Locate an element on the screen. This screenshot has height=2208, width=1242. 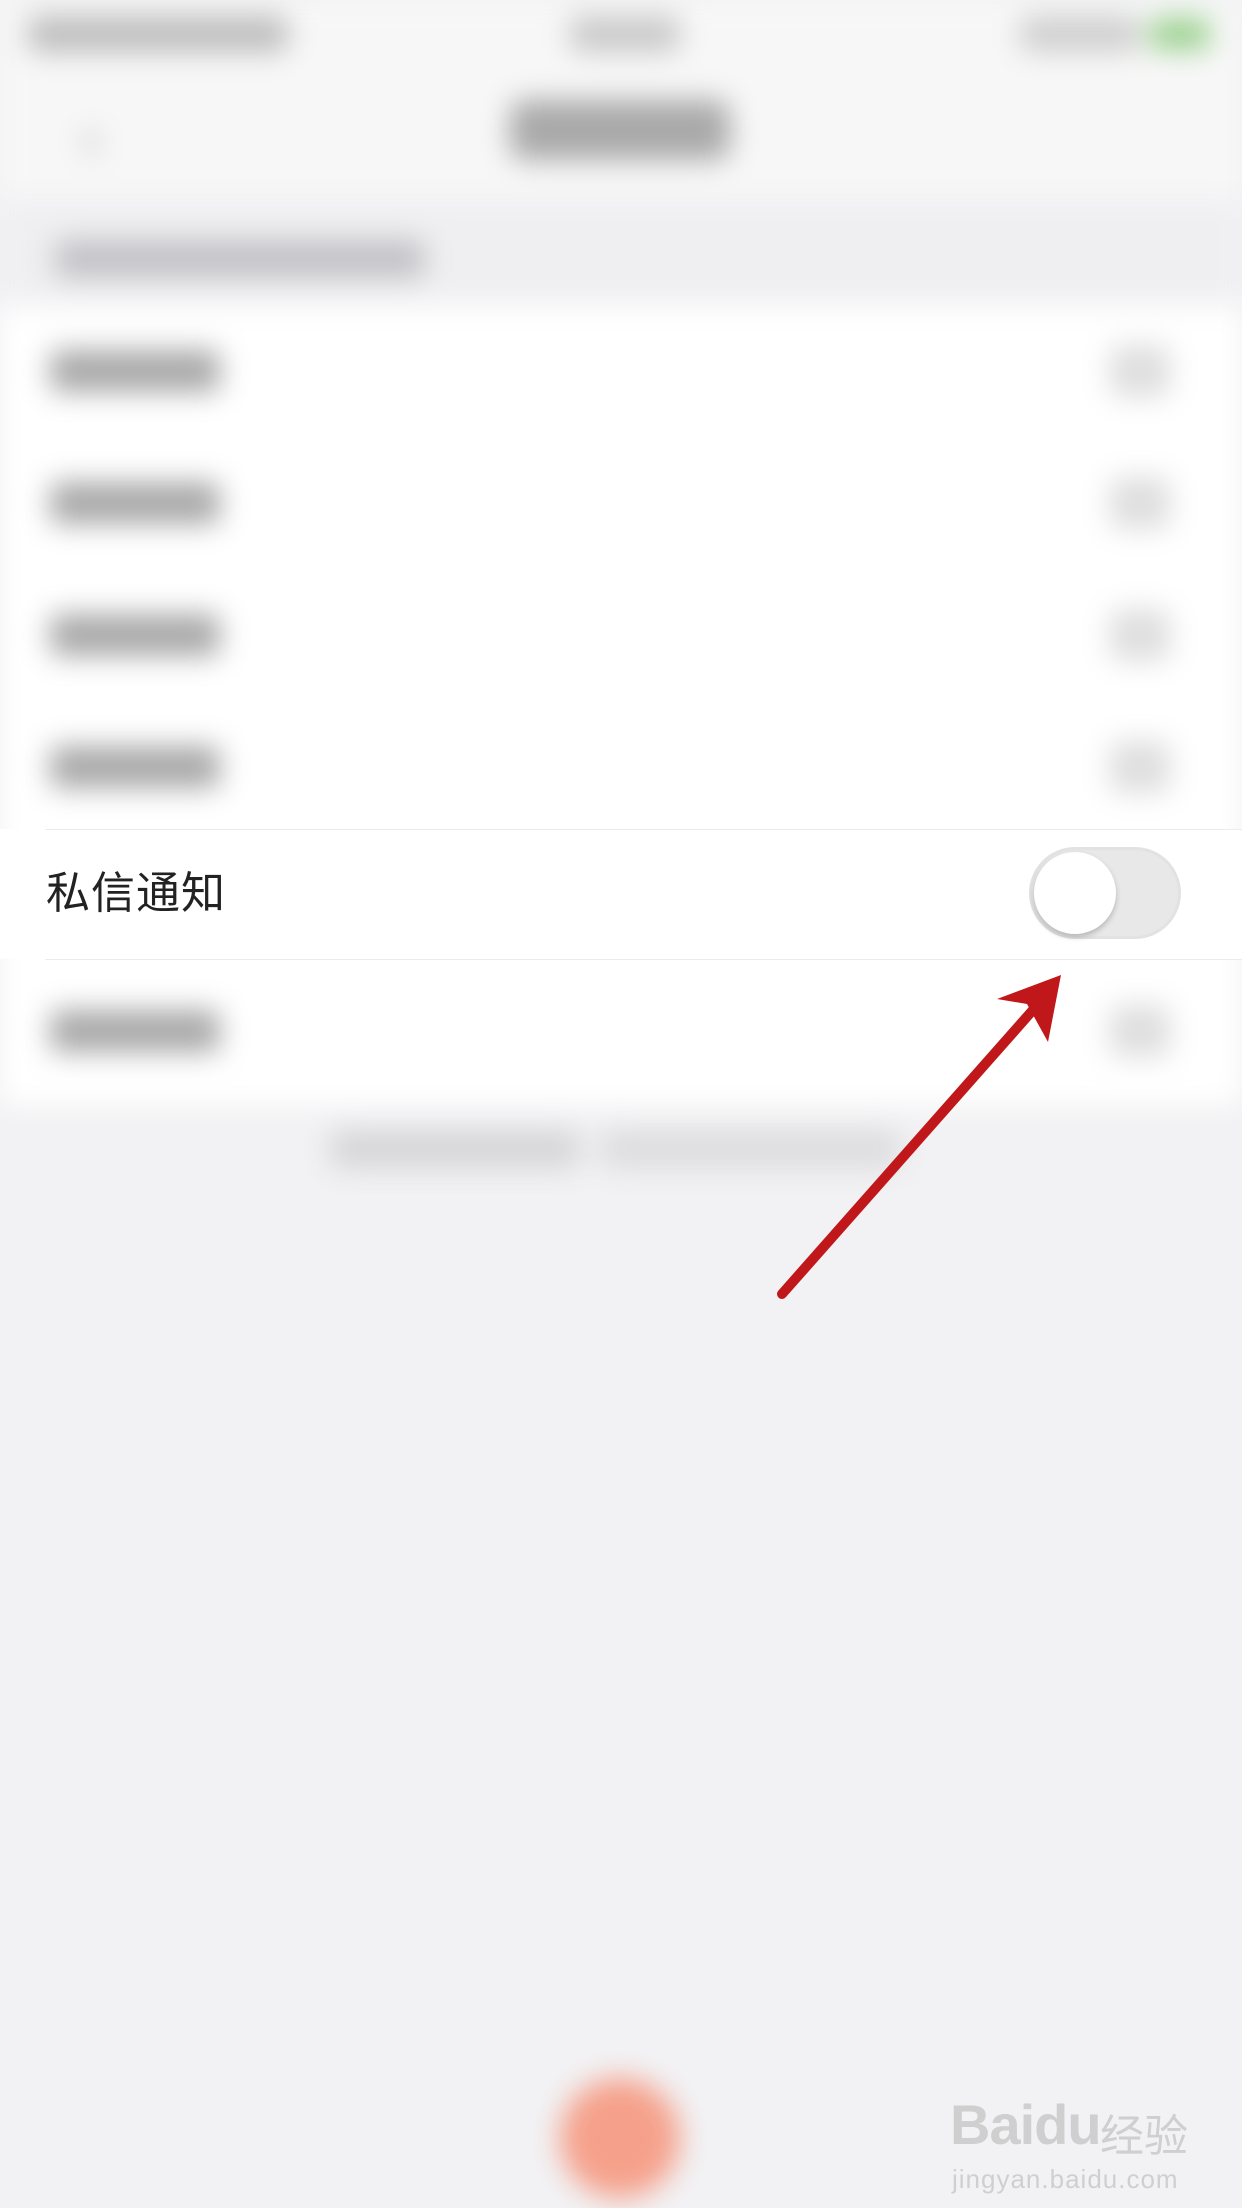
private-message-notification-toggle is located at coordinates (1105, 893).